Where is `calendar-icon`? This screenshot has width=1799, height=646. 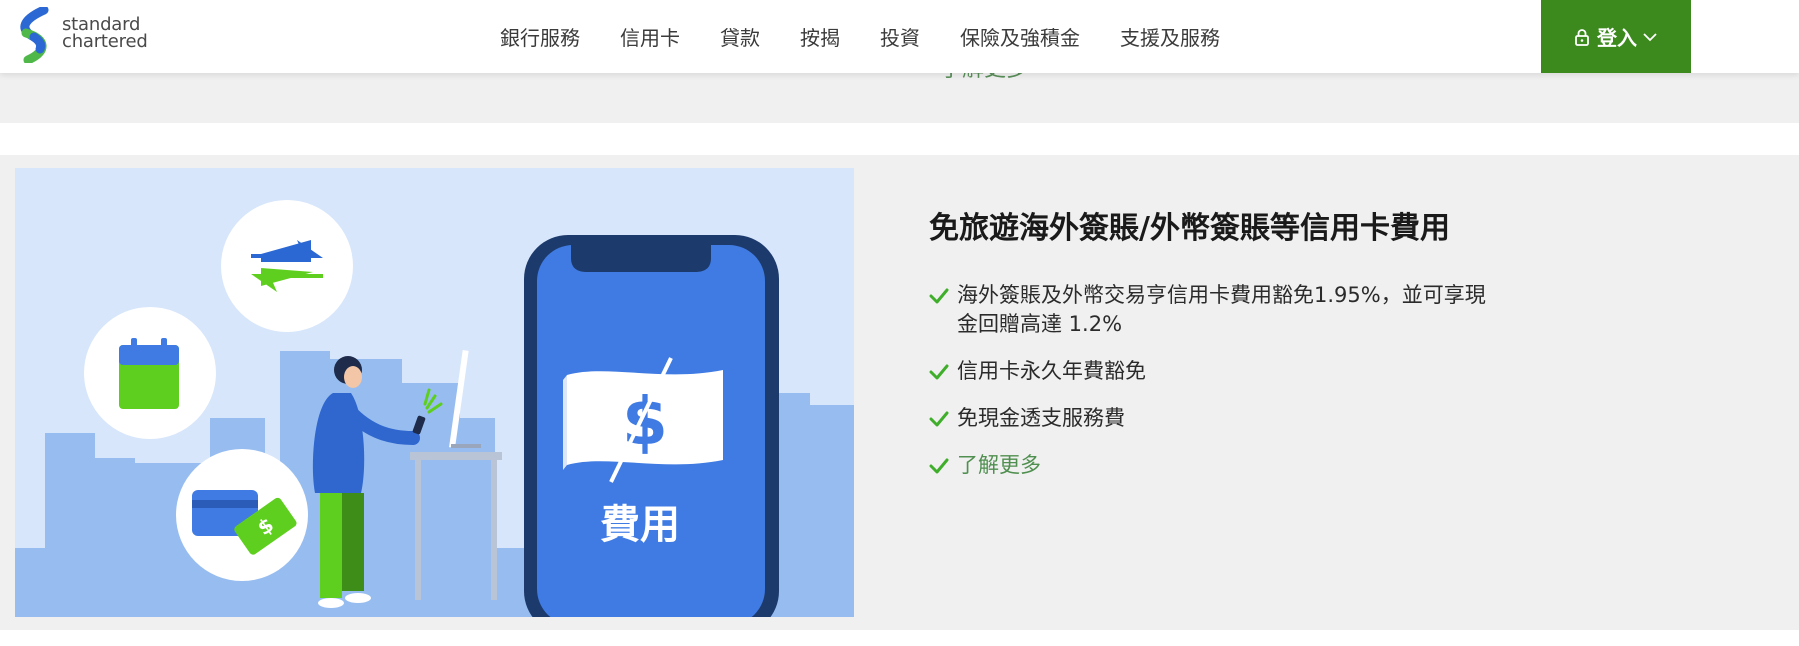 calendar-icon is located at coordinates (149, 373).